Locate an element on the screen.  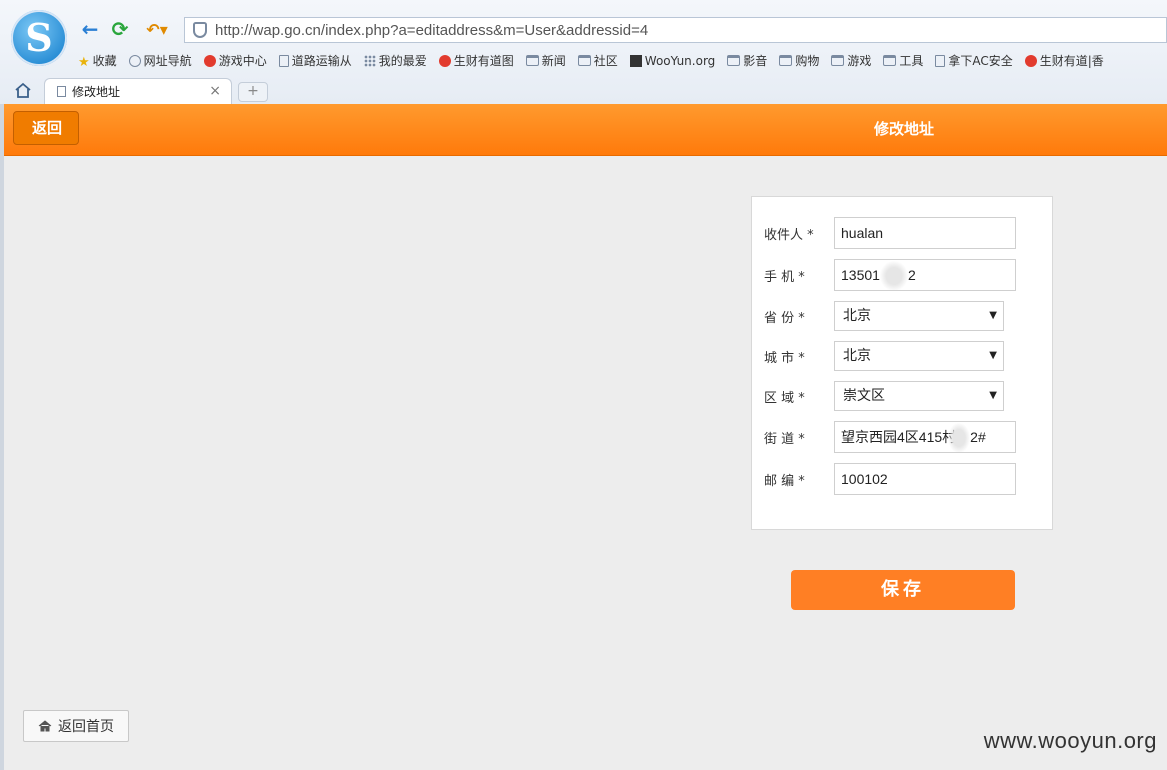
bookmark-shopping: 购物 is located at coordinates (799, 60).